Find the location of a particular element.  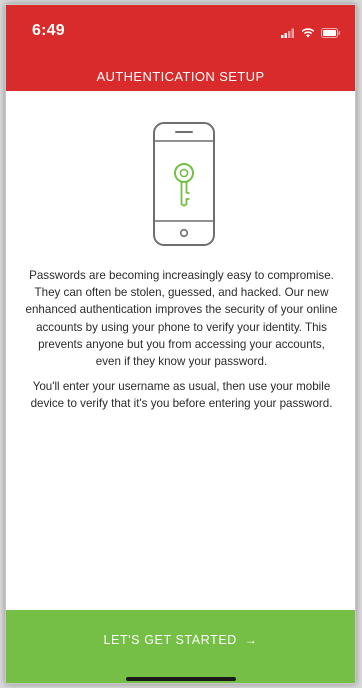

status-icons is located at coordinates (311, 34).